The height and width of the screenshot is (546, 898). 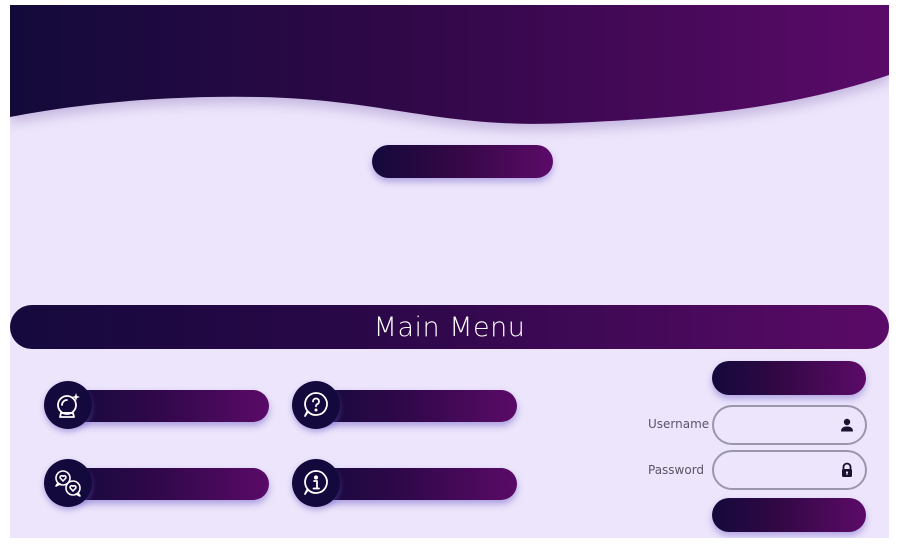 I want to click on info-icon-circle, so click(x=316, y=483).